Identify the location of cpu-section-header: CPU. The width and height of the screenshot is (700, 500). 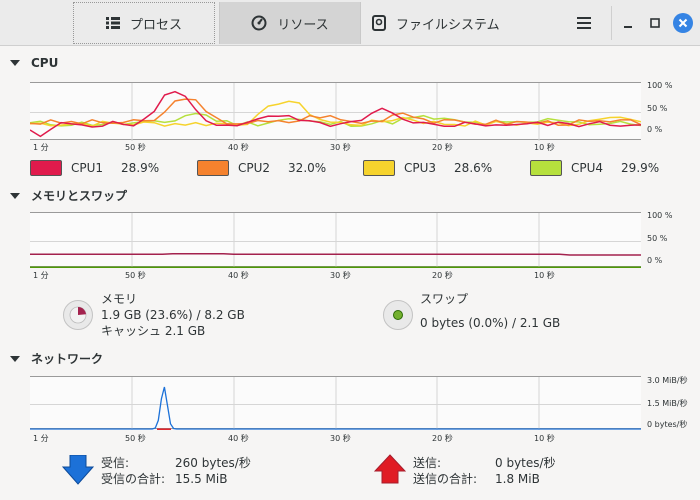
(34, 63).